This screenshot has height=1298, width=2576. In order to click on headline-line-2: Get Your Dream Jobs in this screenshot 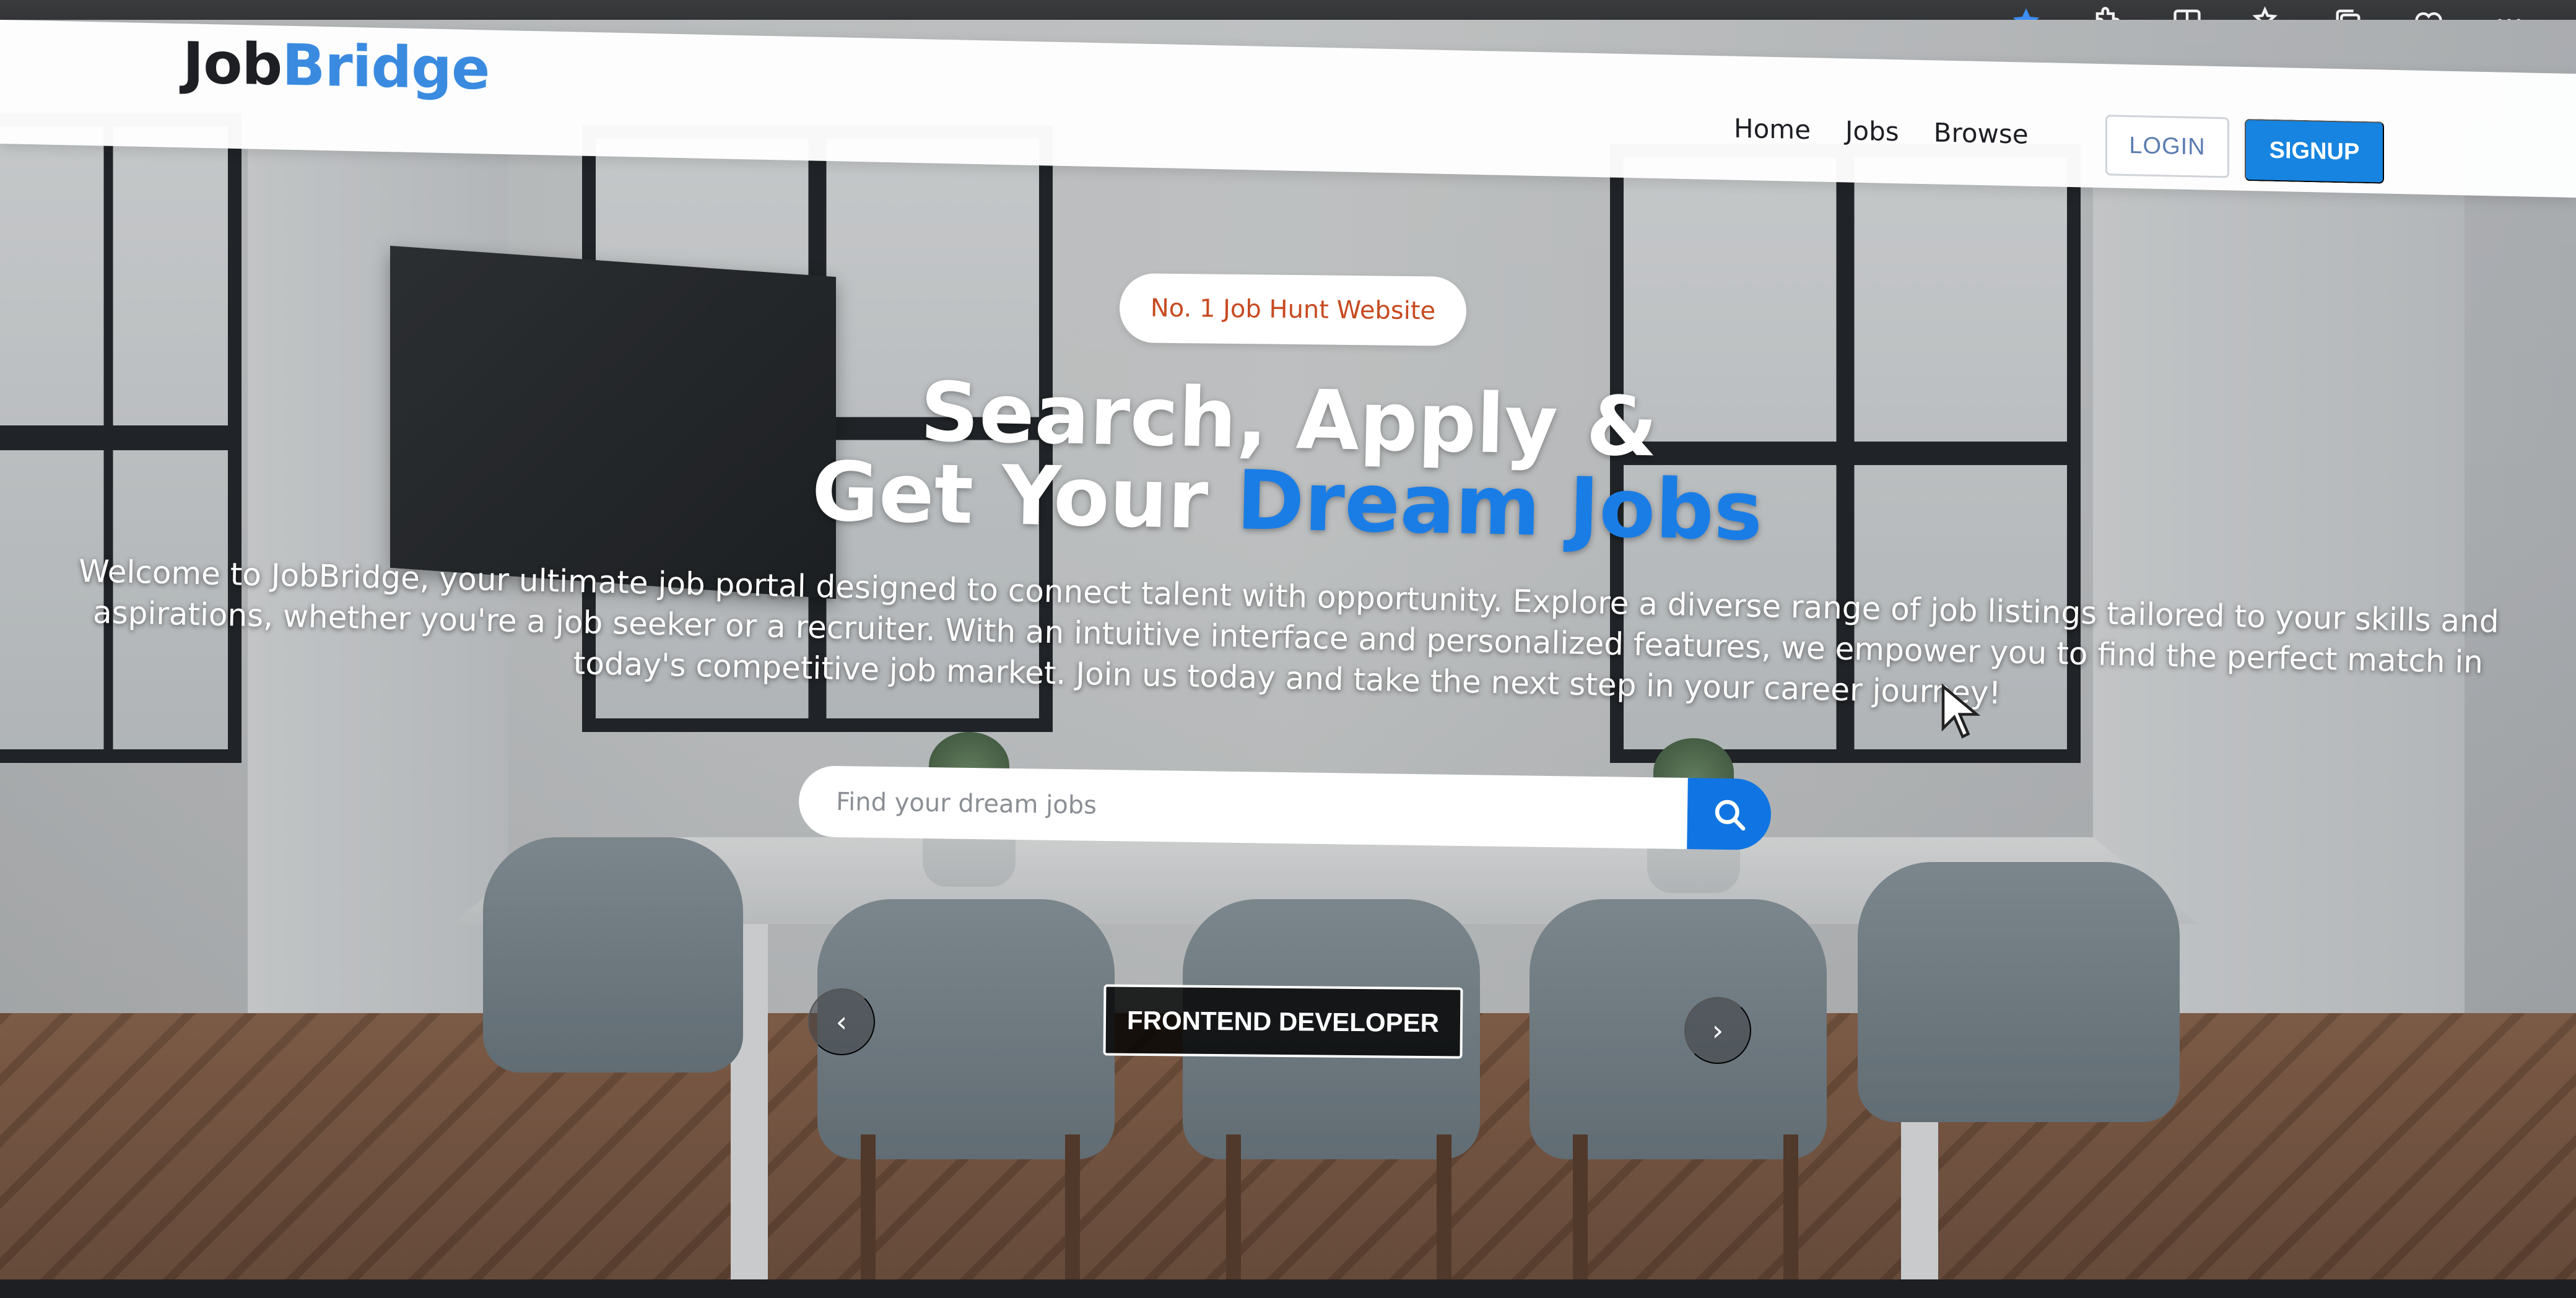, I will do `click(1287, 501)`.